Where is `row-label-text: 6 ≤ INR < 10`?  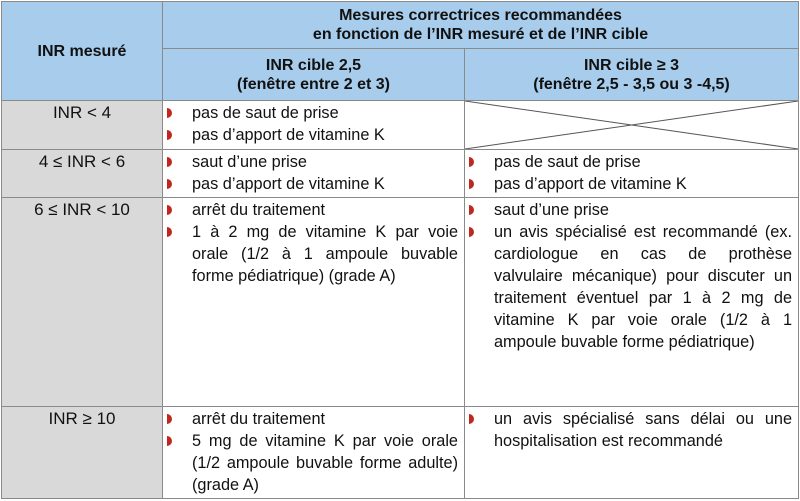 row-label-text: 6 ≤ INR < 10 is located at coordinates (82, 209).